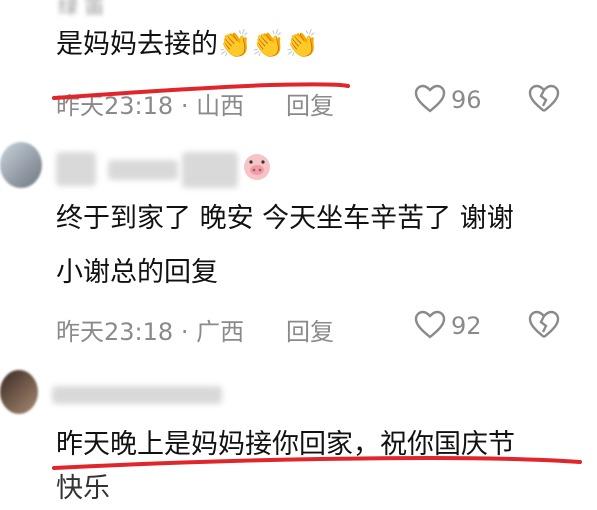  What do you see at coordinates (257, 166) in the screenshot?
I see `pig-emoji-icon` at bounding box center [257, 166].